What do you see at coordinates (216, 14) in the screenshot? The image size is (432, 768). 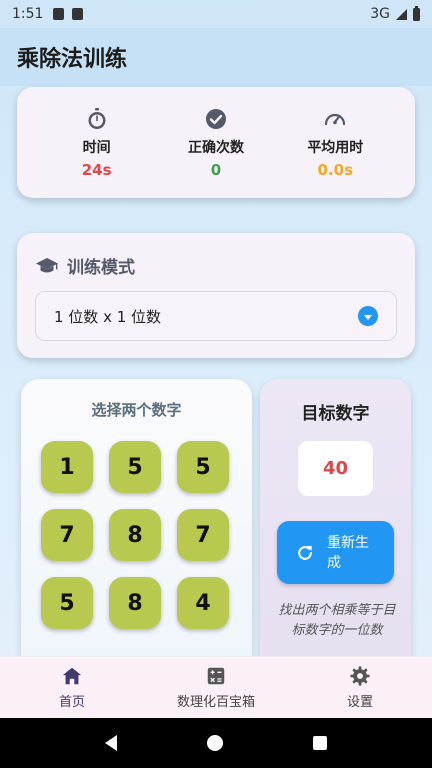 I see `status-bar: 1:51 3G` at bounding box center [216, 14].